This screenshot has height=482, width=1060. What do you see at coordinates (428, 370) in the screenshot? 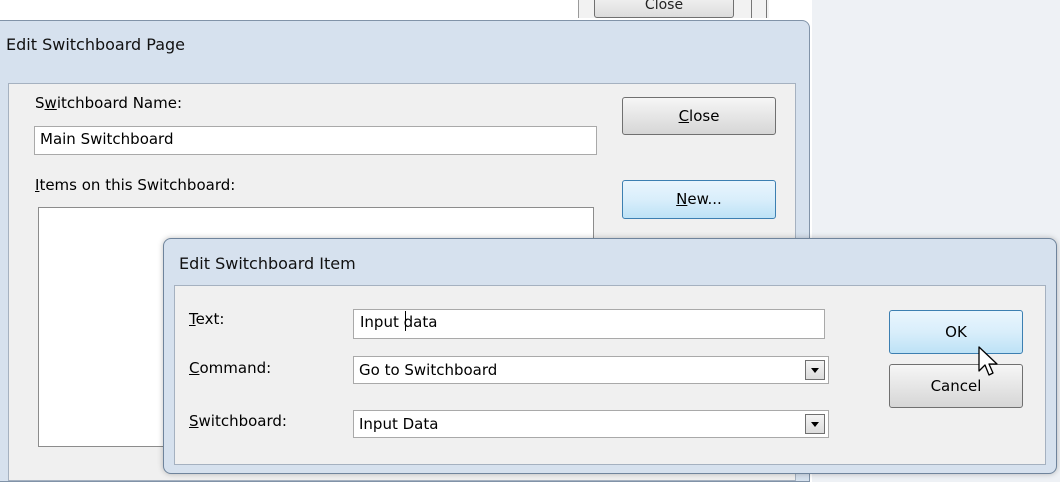
I see `command-value: Go to Switchboard` at bounding box center [428, 370].